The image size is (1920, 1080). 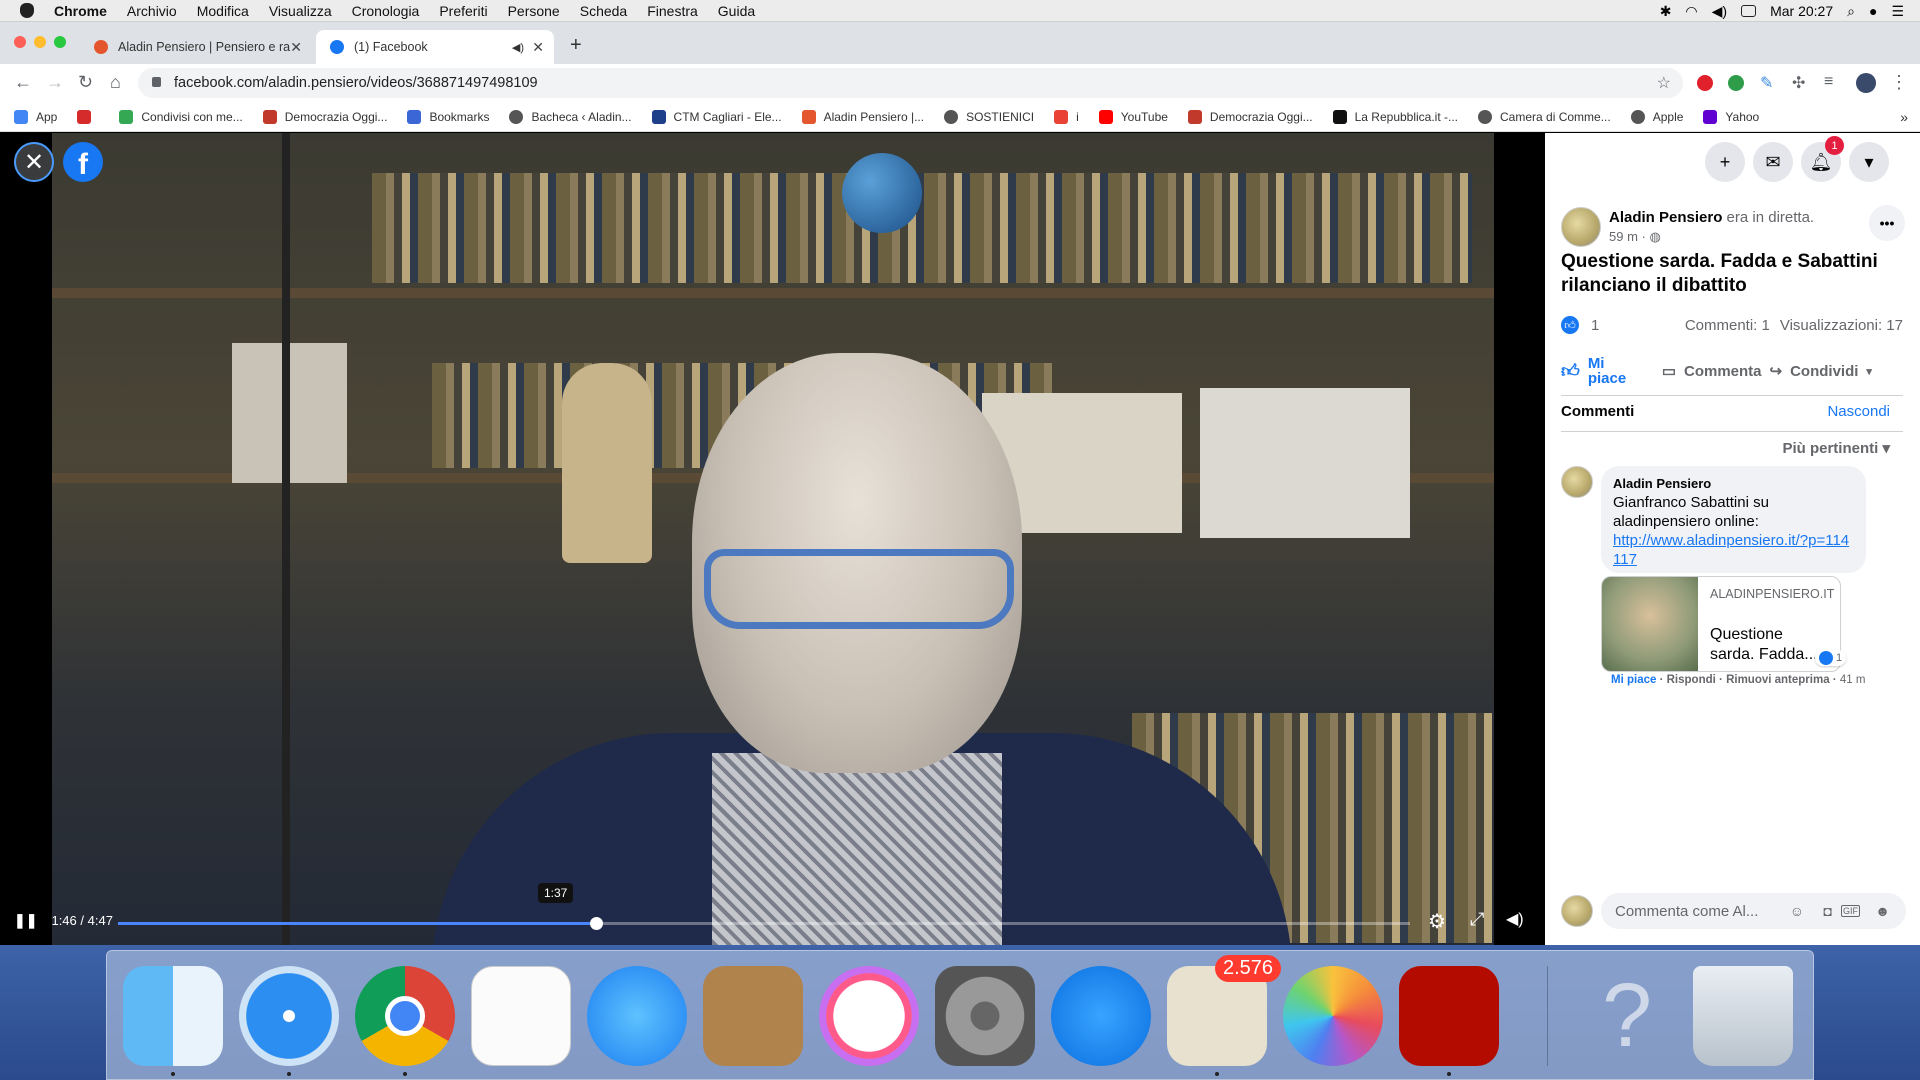 What do you see at coordinates (1101, 1016) in the screenshot?
I see `app-store-icon` at bounding box center [1101, 1016].